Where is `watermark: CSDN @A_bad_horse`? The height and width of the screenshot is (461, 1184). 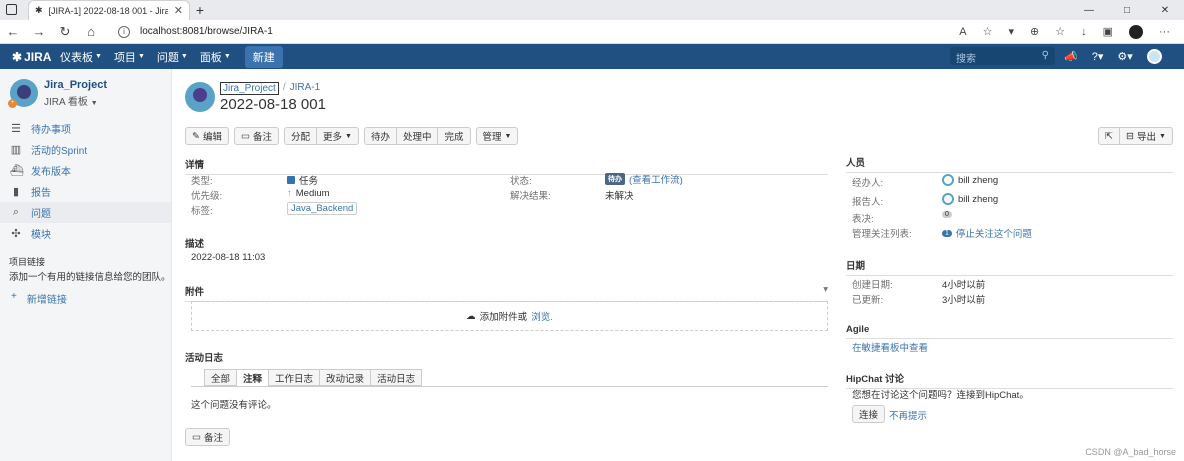
watermark: CSDN @A_bad_horse is located at coordinates (1130, 452).